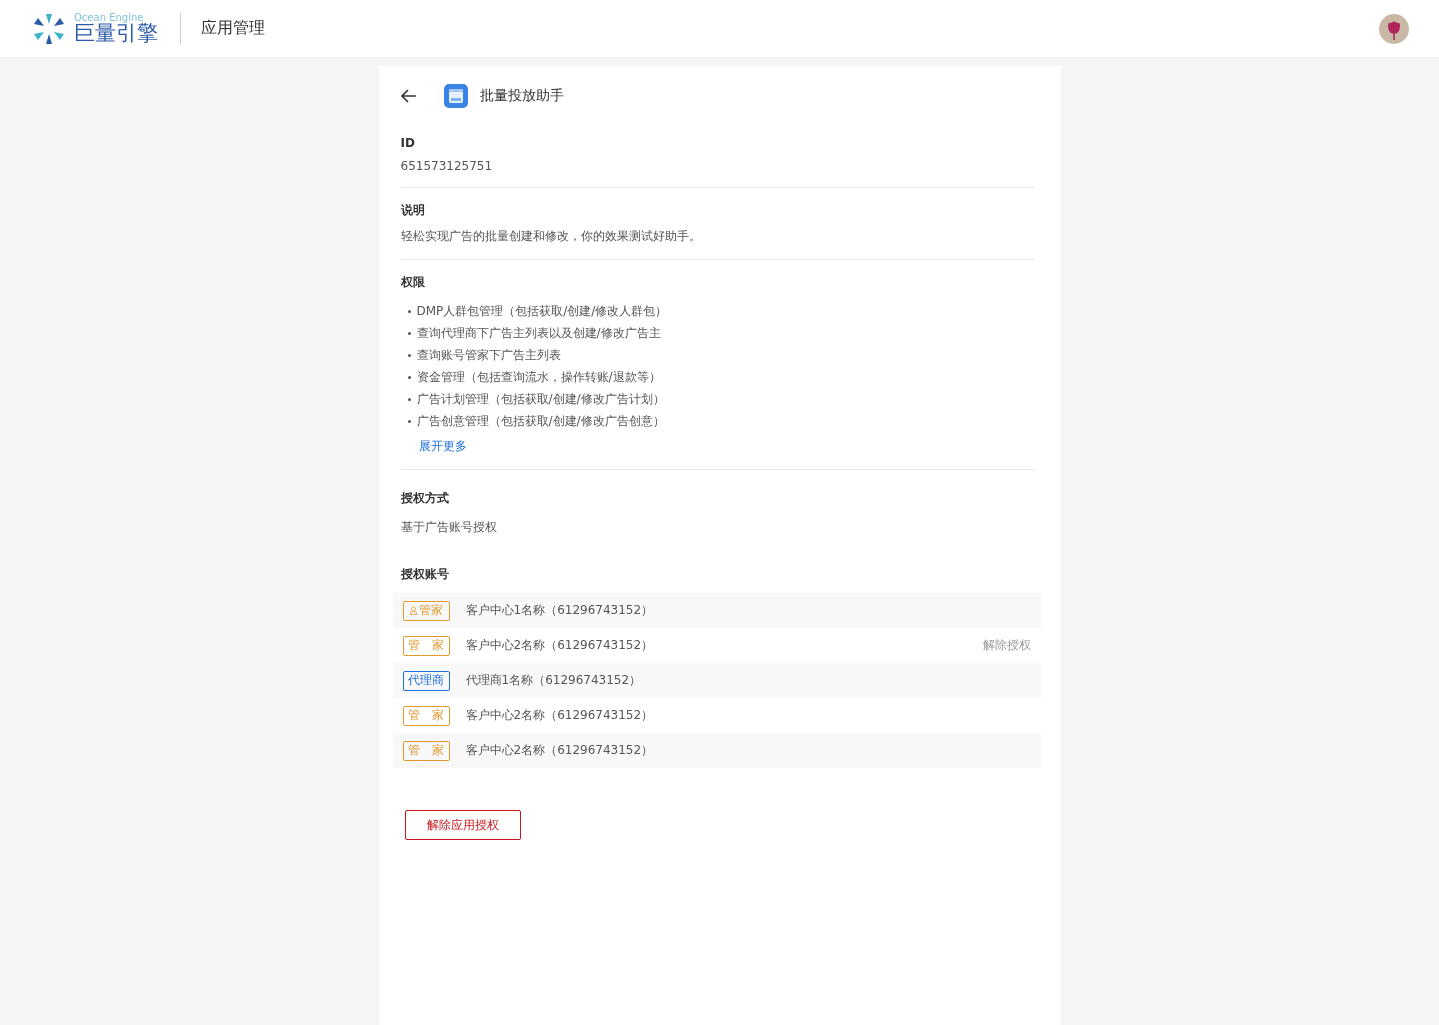 This screenshot has height=1025, width=1439. Describe the element at coordinates (49, 28) in the screenshot. I see `pinwheel-logo-icon` at that location.